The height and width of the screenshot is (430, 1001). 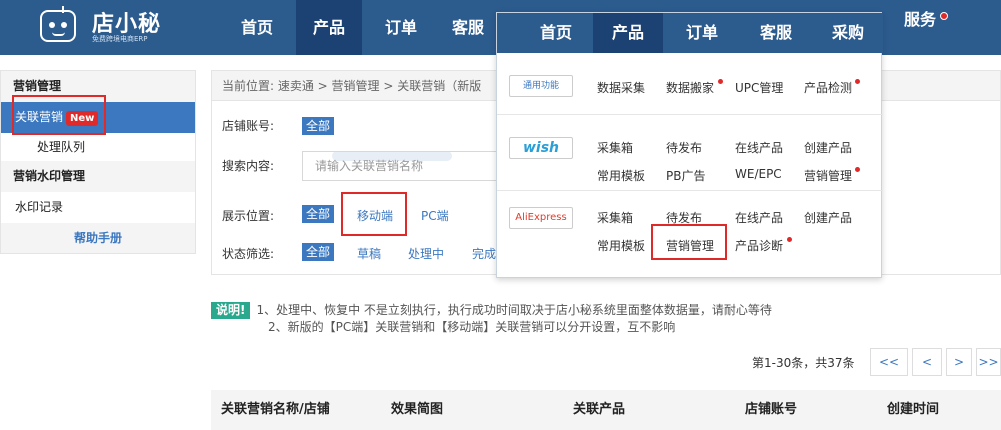 I want to click on app-logo: 店小秘 免费跨境电商ERP, so click(x=111, y=27).